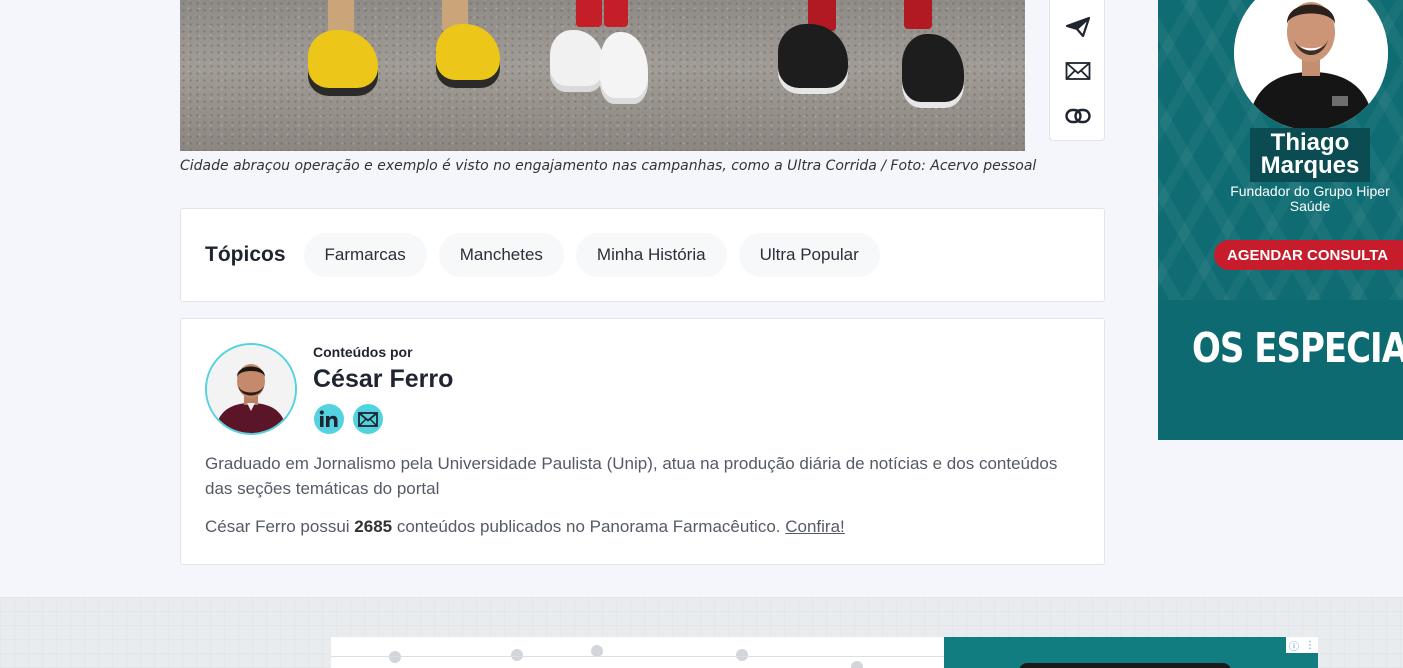 The image size is (1403, 668). What do you see at coordinates (329, 419) in the screenshot?
I see `linkedin-icon` at bounding box center [329, 419].